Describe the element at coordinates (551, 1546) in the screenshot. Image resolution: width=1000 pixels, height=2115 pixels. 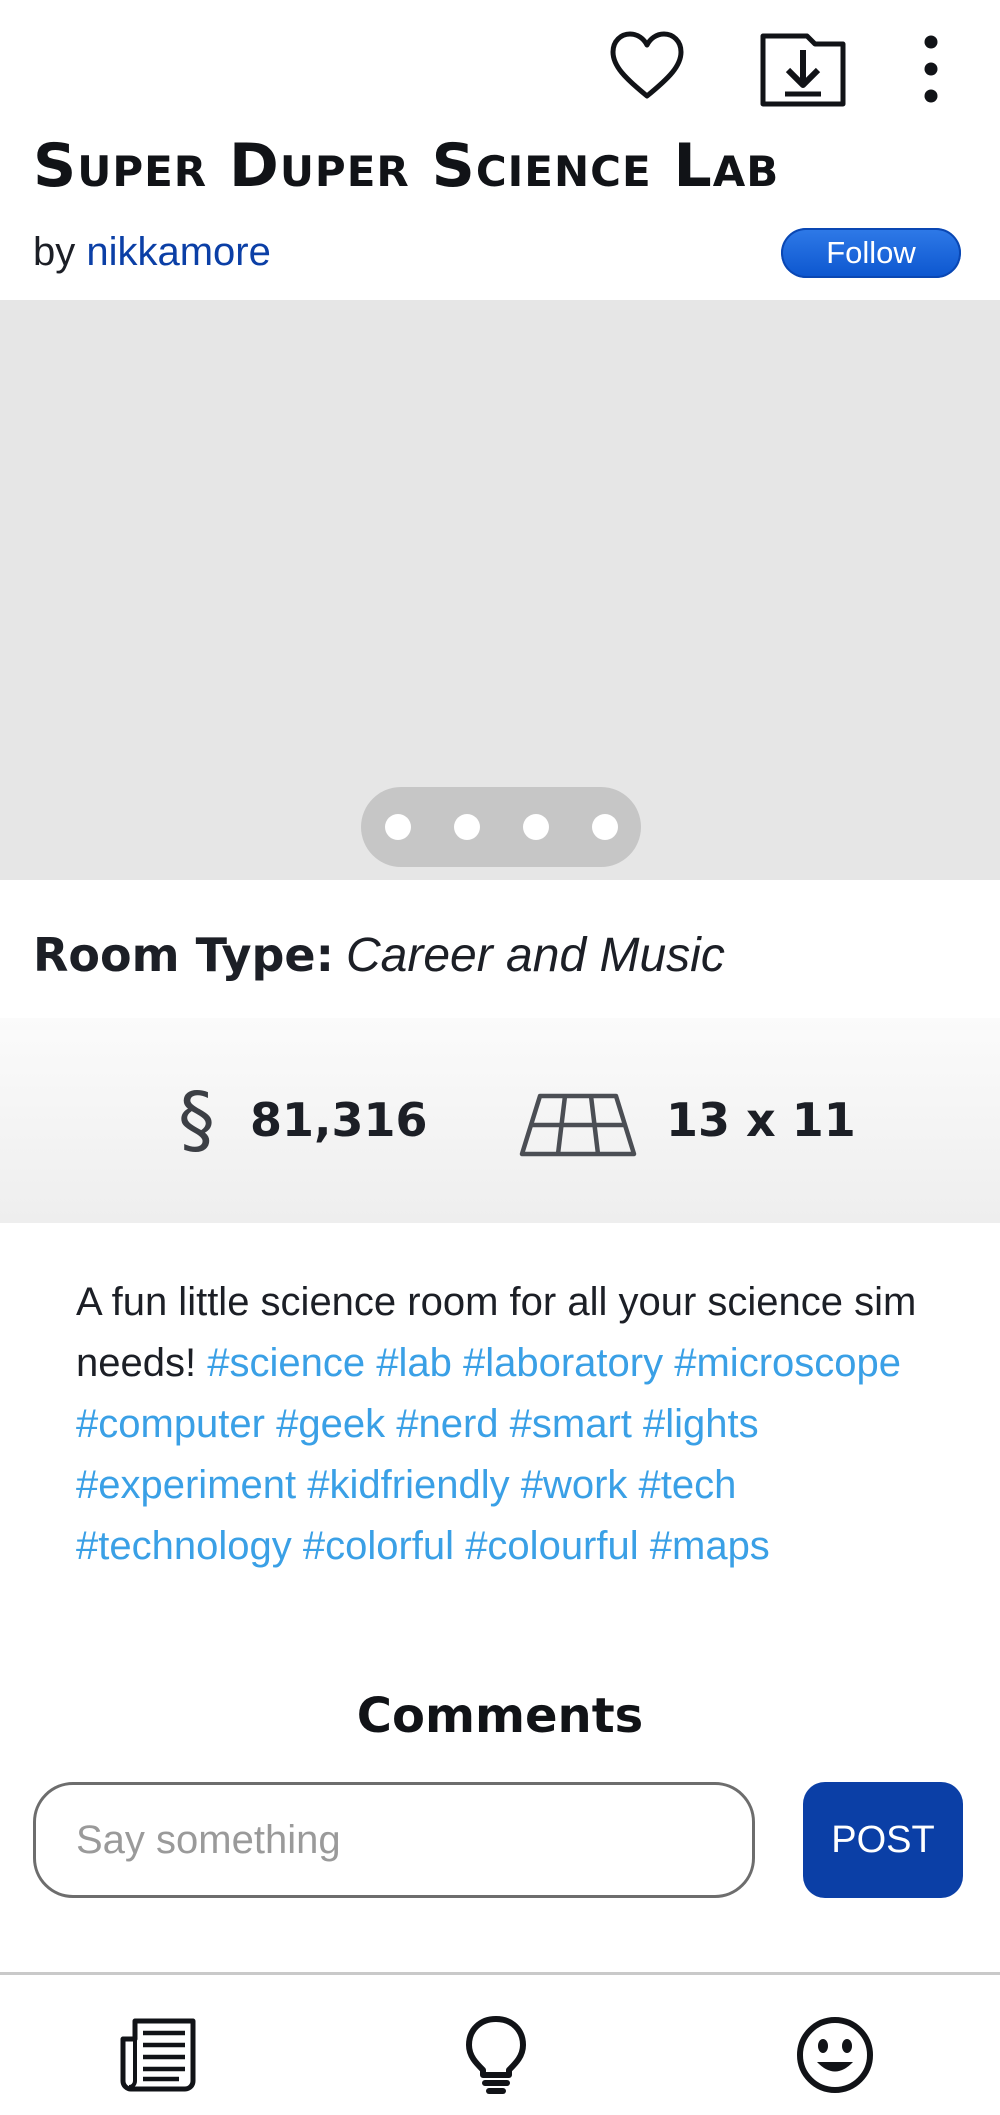
I see `hashtag: #colourful` at that location.